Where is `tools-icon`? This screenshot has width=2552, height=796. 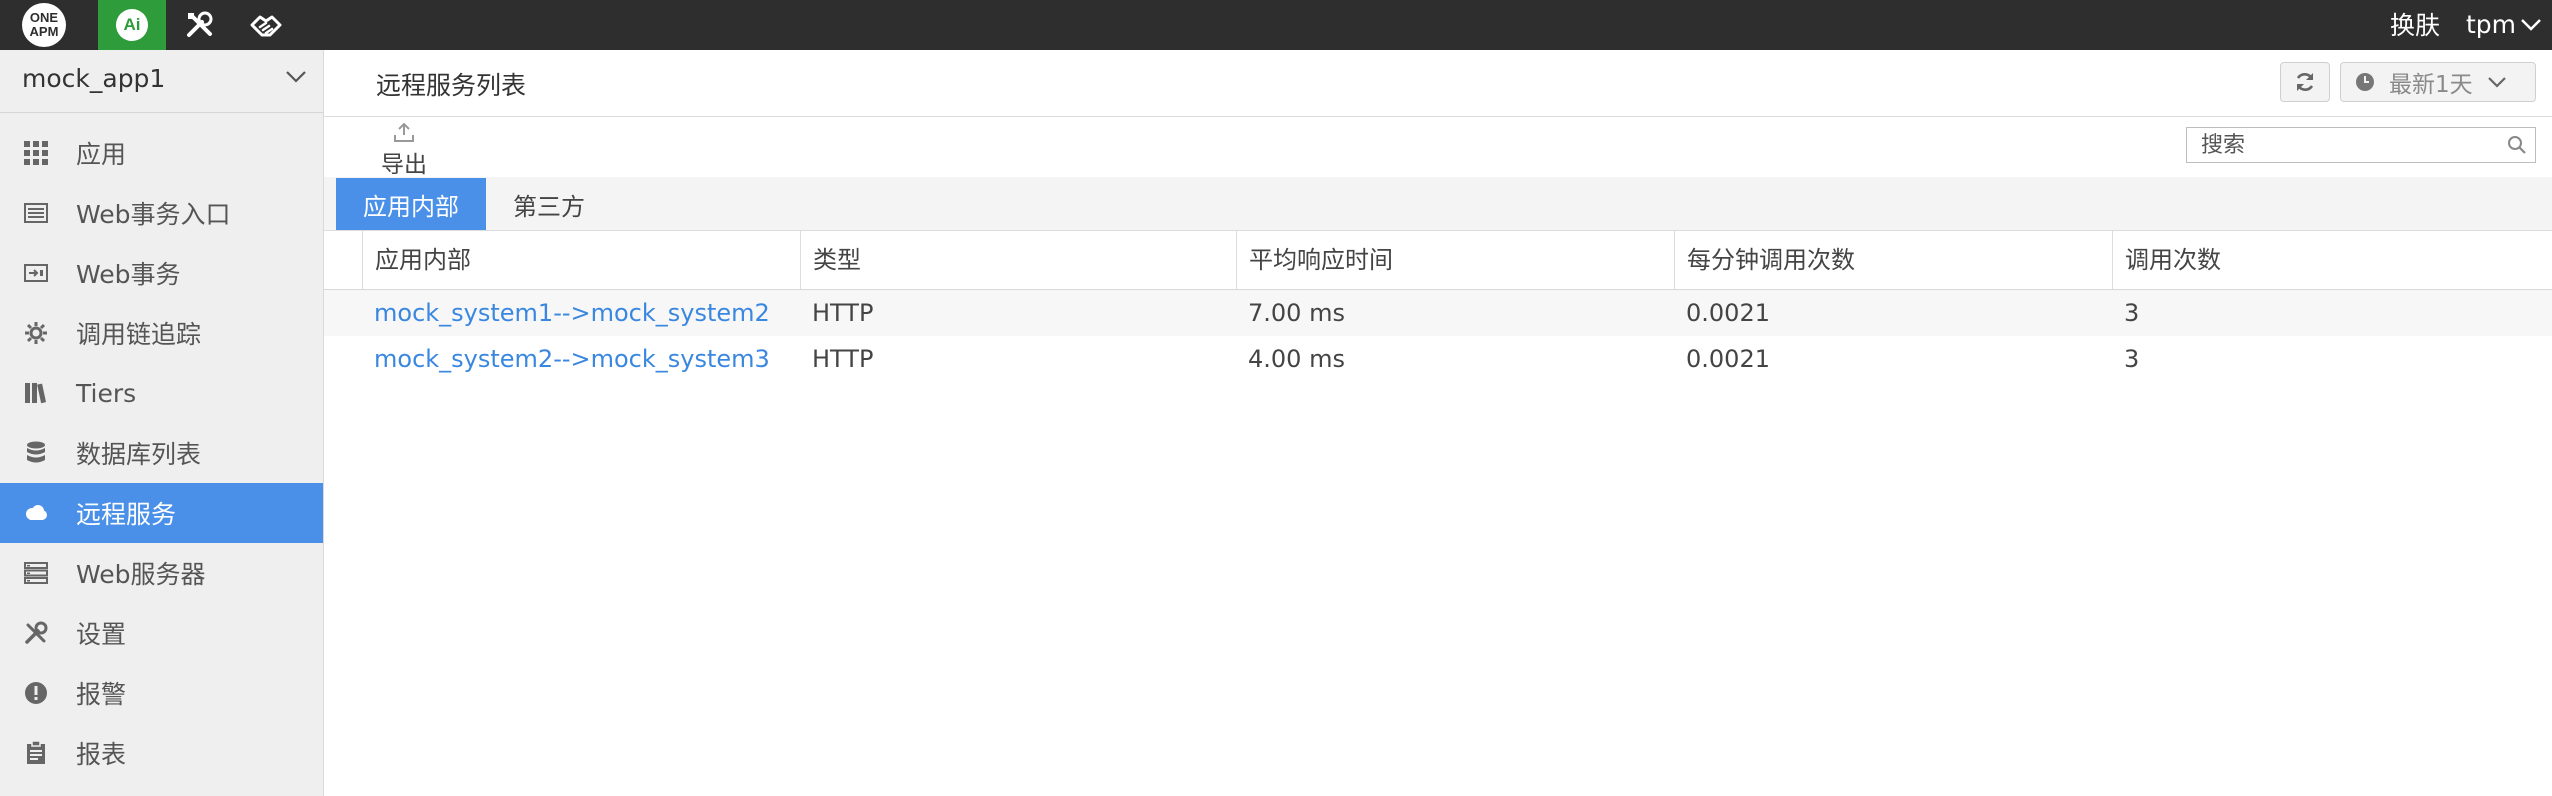 tools-icon is located at coordinates (200, 25).